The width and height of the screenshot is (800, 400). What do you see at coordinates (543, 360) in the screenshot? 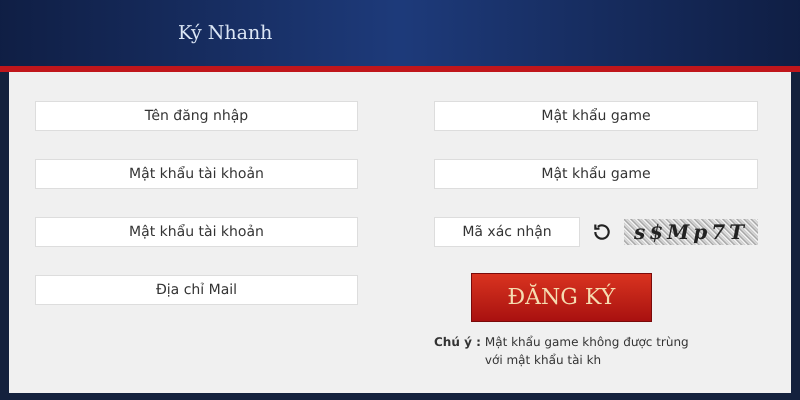
I see `note-text: với mật khẩu tài kh` at bounding box center [543, 360].